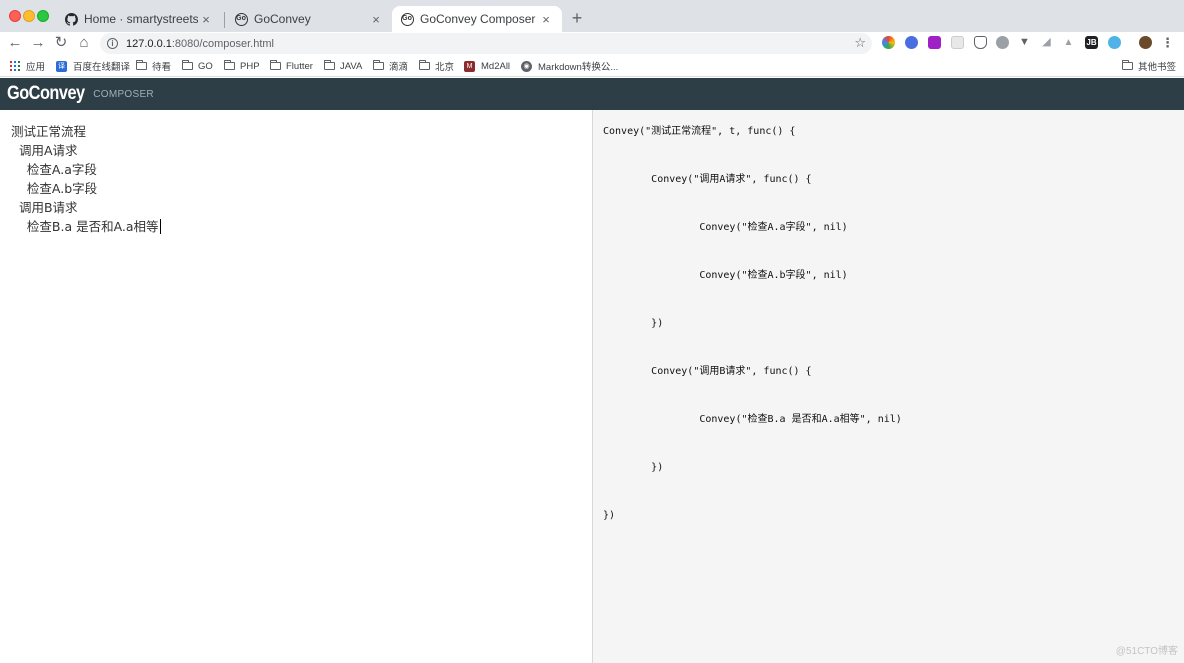 The image size is (1184, 663). Describe the element at coordinates (15, 16) in the screenshot. I see `close-window-button` at that location.